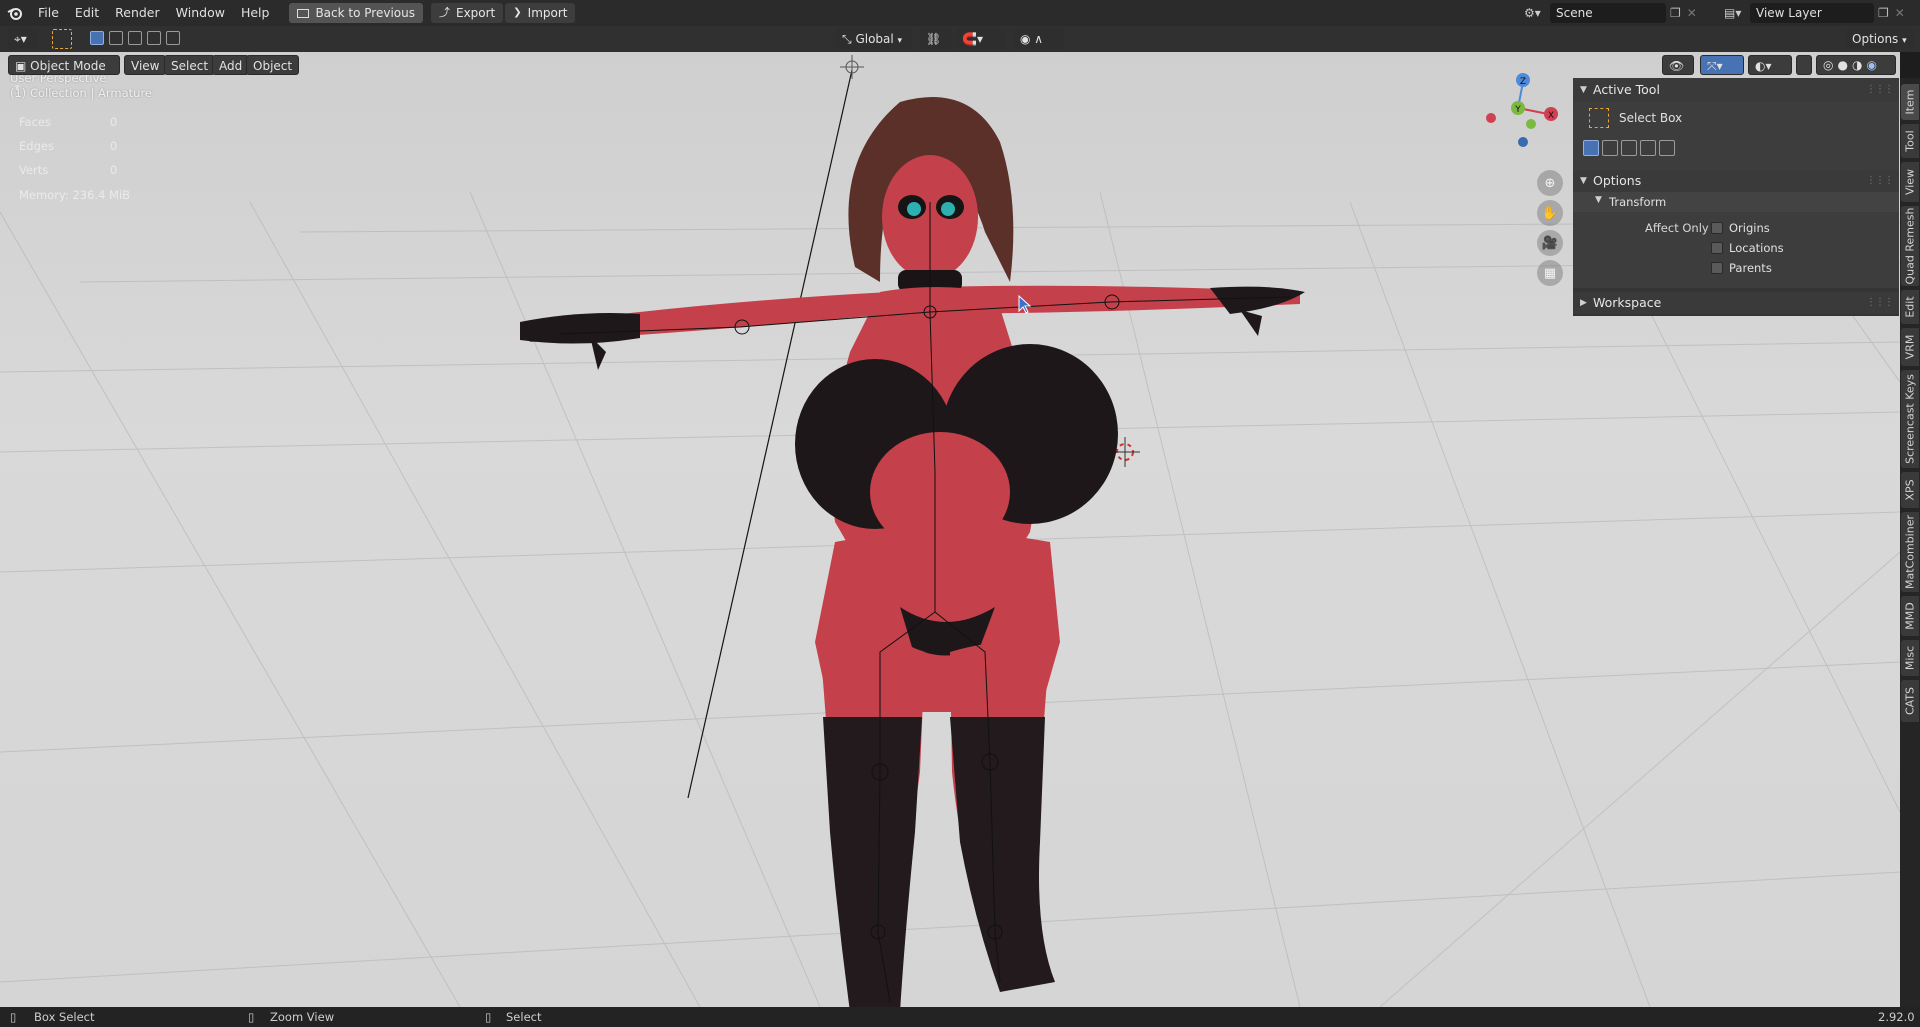  I want to click on navigation-gizmo: Z X Y, so click(1518, 110).